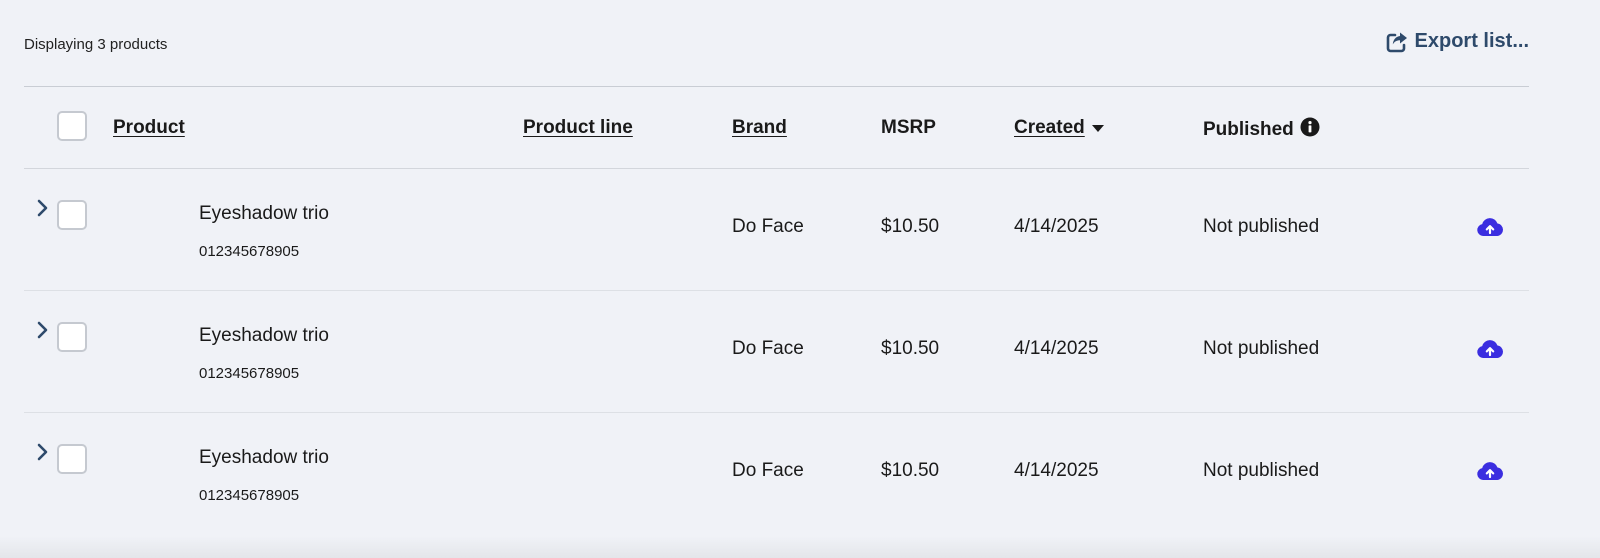 This screenshot has width=1600, height=558. What do you see at coordinates (1310, 130) in the screenshot?
I see `info-icon` at bounding box center [1310, 130].